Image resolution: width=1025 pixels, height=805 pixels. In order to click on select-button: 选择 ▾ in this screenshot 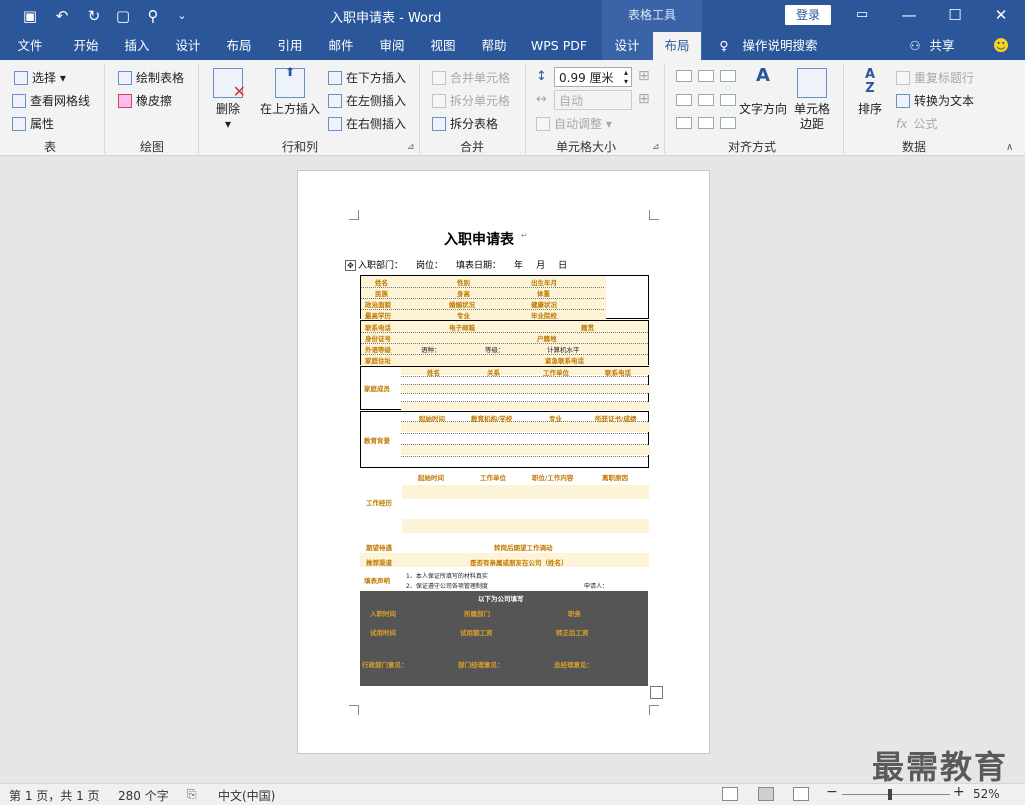, I will do `click(40, 77)`.